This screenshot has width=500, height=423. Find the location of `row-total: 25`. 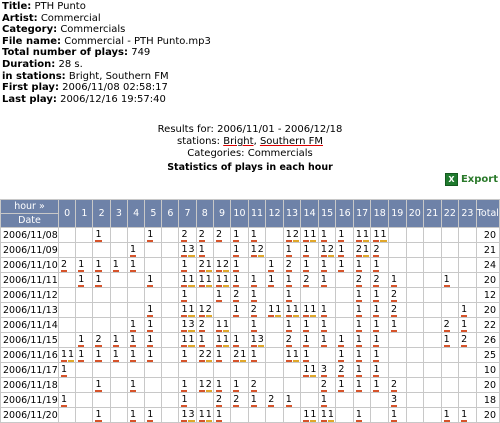

row-total: 25 is located at coordinates (487, 355).